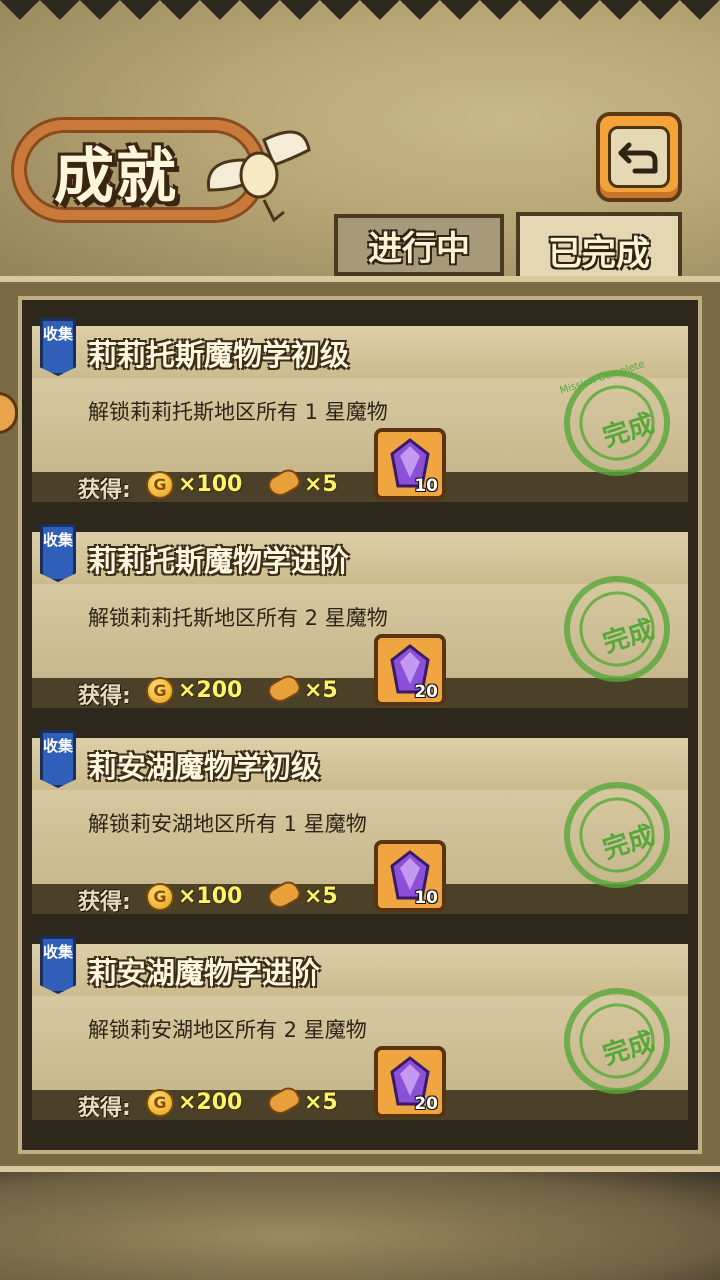 Image resolution: width=720 pixels, height=1280 pixels. I want to click on page-title: 成就, so click(116, 177).